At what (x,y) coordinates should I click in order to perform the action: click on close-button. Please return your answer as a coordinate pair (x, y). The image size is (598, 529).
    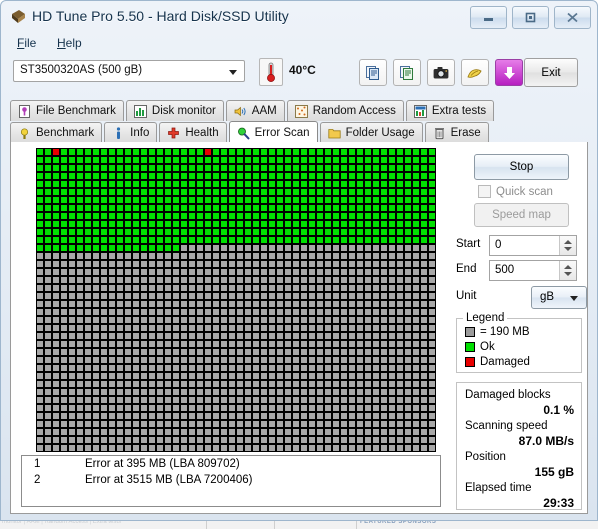
    Looking at the image, I should click on (572, 17).